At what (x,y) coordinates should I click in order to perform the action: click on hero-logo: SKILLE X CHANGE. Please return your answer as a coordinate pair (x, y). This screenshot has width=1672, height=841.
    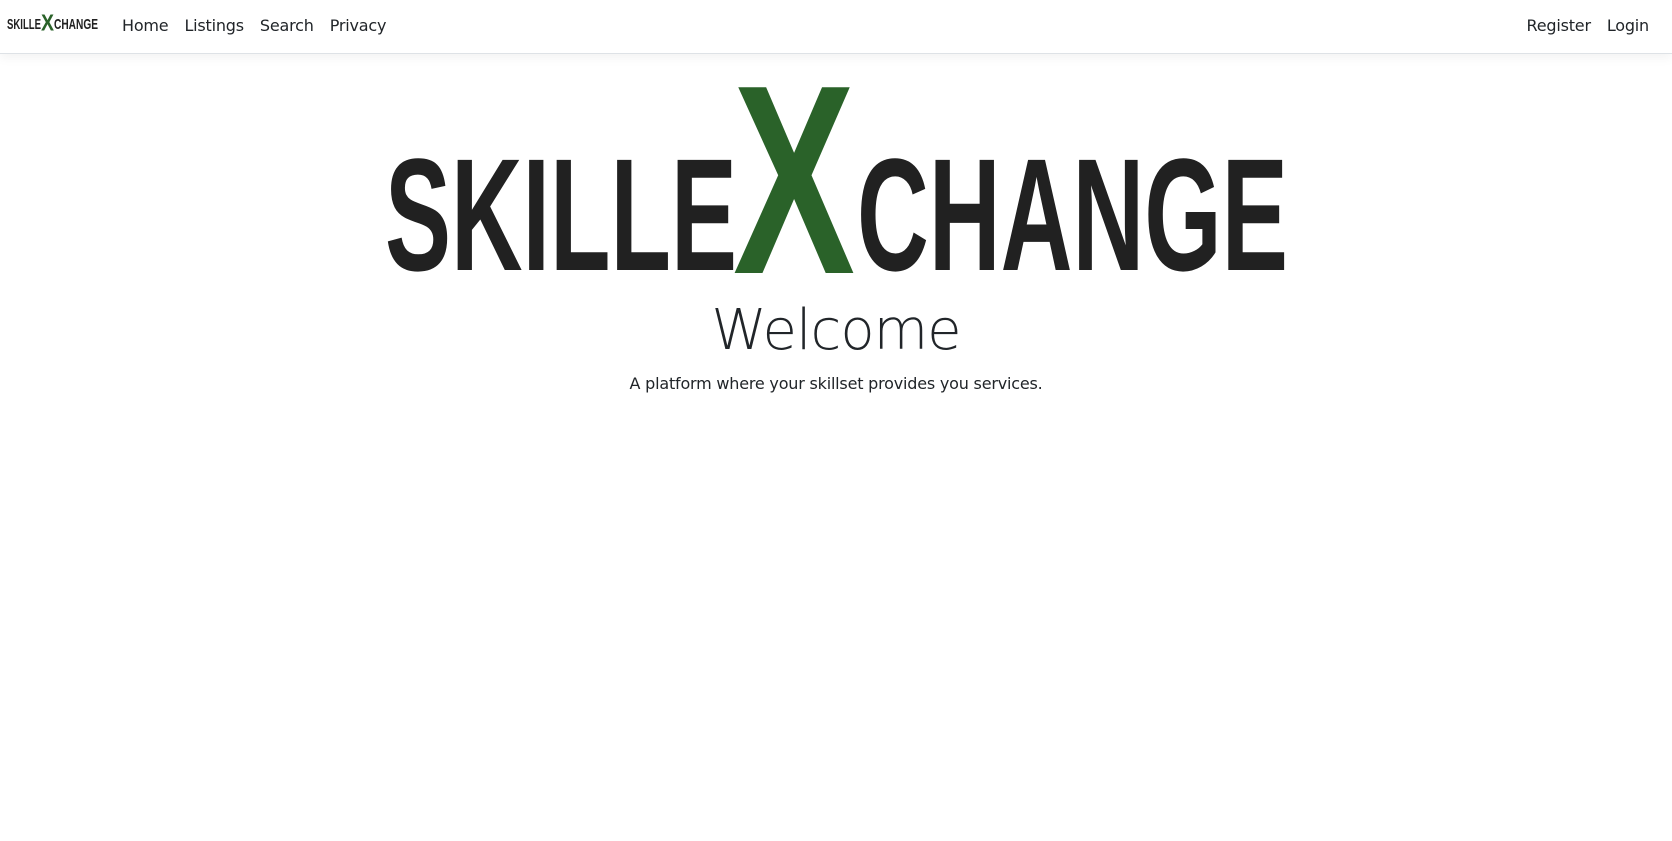
    Looking at the image, I should click on (836, 172).